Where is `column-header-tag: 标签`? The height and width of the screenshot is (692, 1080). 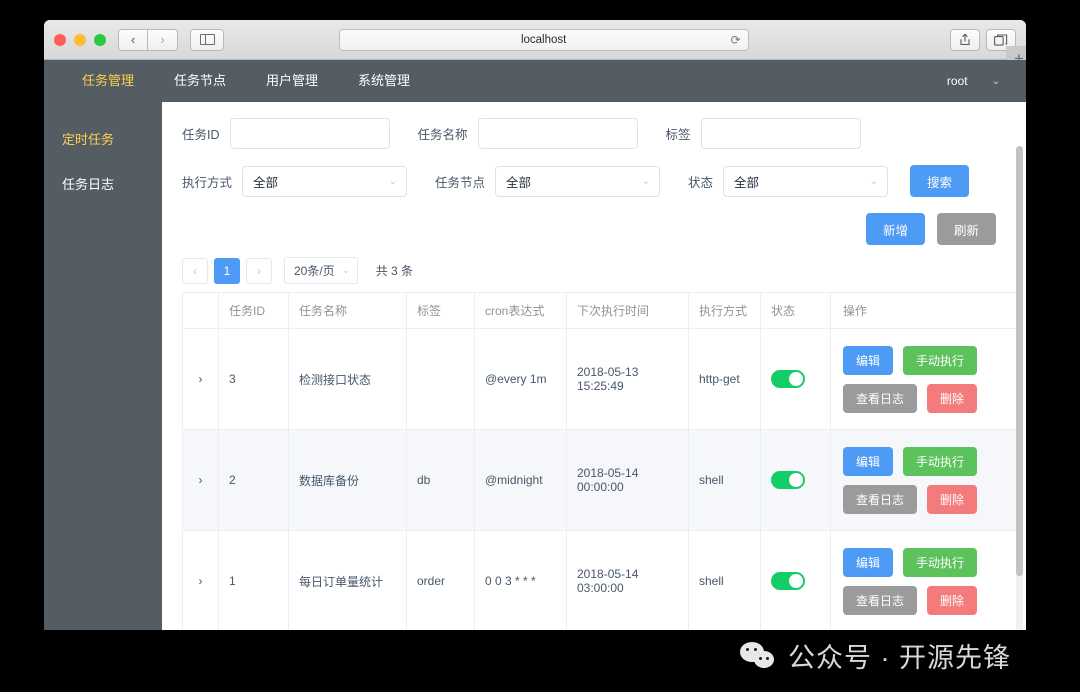 column-header-tag: 标签 is located at coordinates (441, 310).